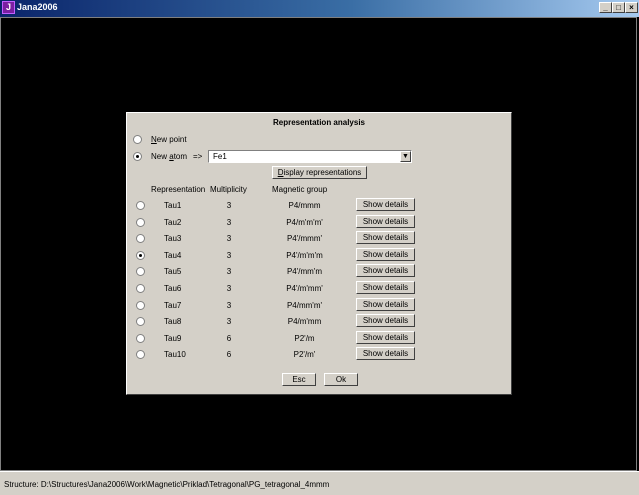  Describe the element at coordinates (319, 338) in the screenshot. I see `table-row: Tau9 6 P2'/m Show details` at that location.